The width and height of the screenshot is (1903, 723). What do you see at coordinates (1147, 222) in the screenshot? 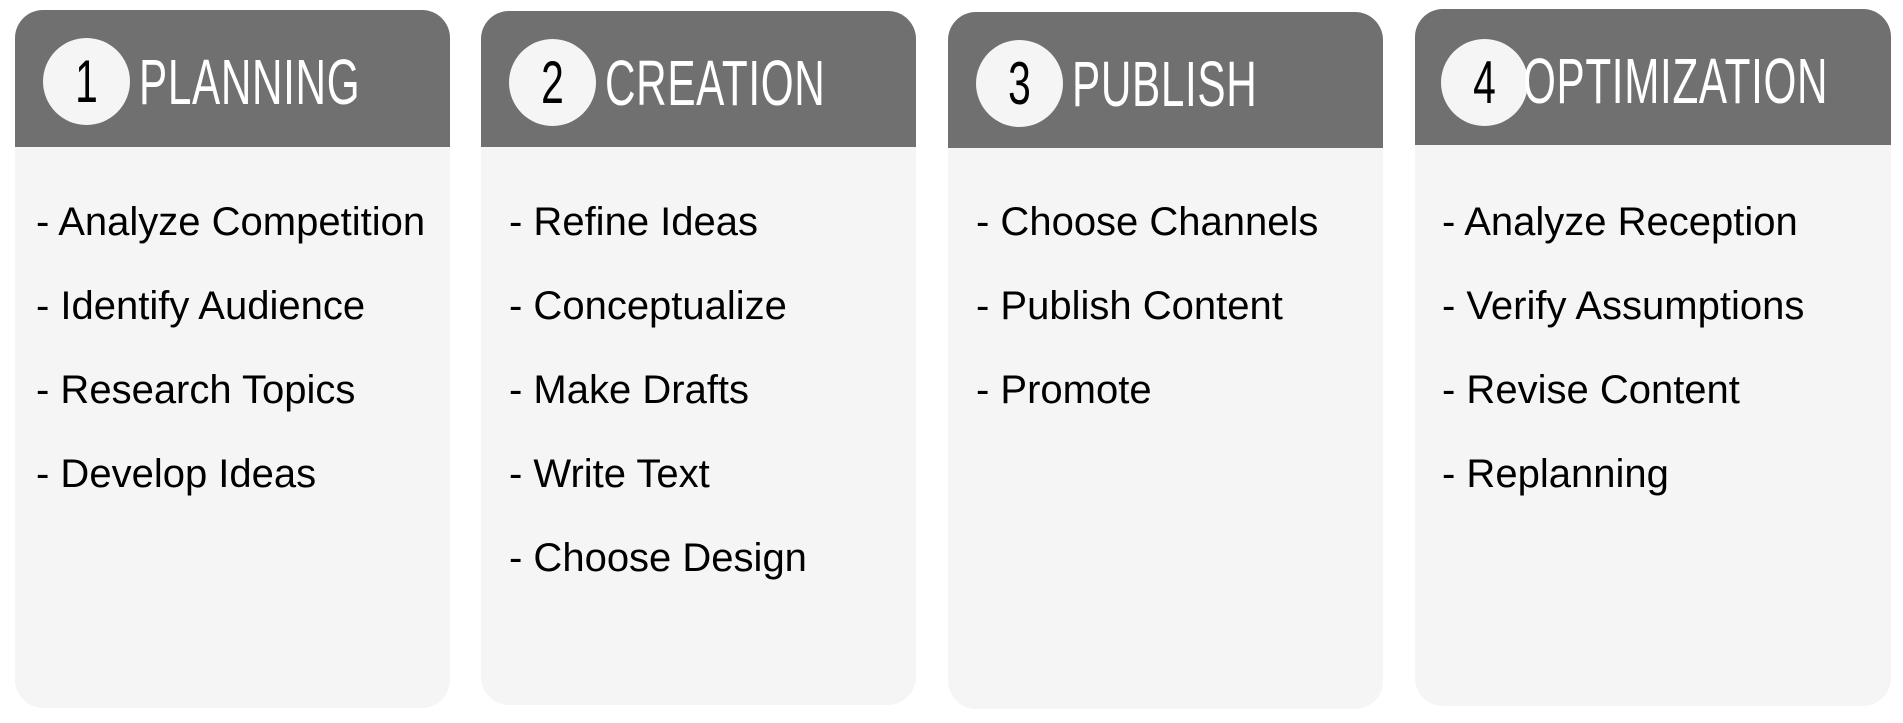
I see `task-item: - Choose Channels` at bounding box center [1147, 222].